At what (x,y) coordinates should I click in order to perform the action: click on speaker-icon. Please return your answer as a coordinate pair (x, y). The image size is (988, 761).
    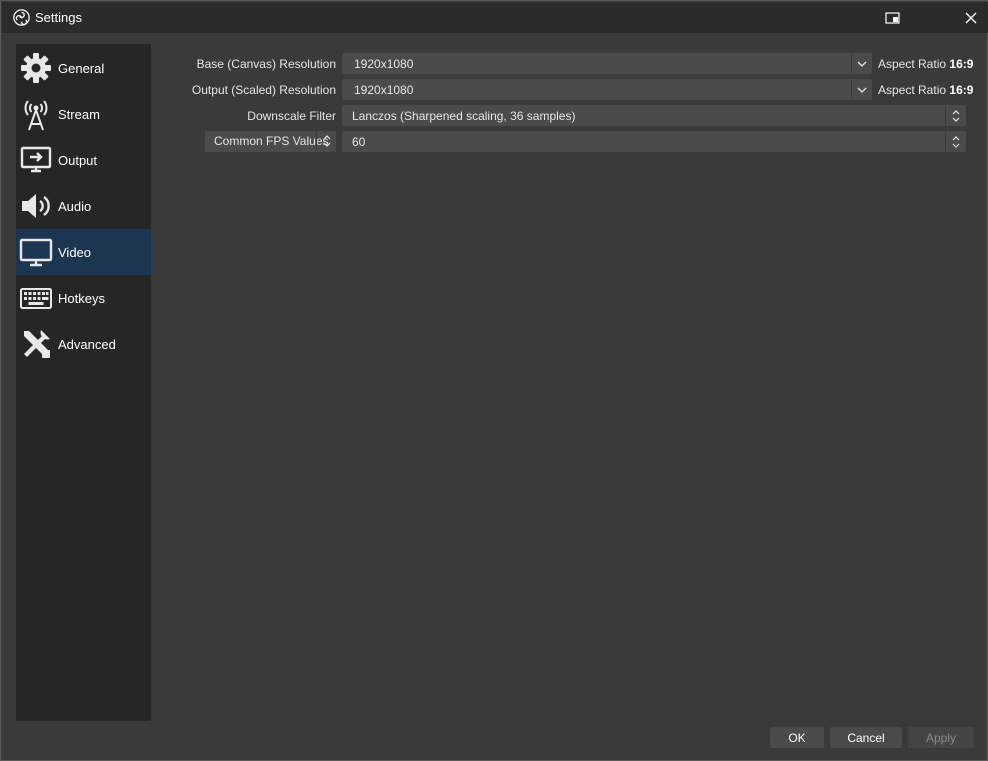
    Looking at the image, I should click on (36, 206).